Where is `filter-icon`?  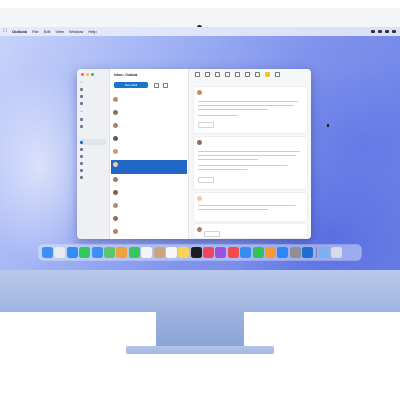
filter-icon is located at coordinates (156, 85).